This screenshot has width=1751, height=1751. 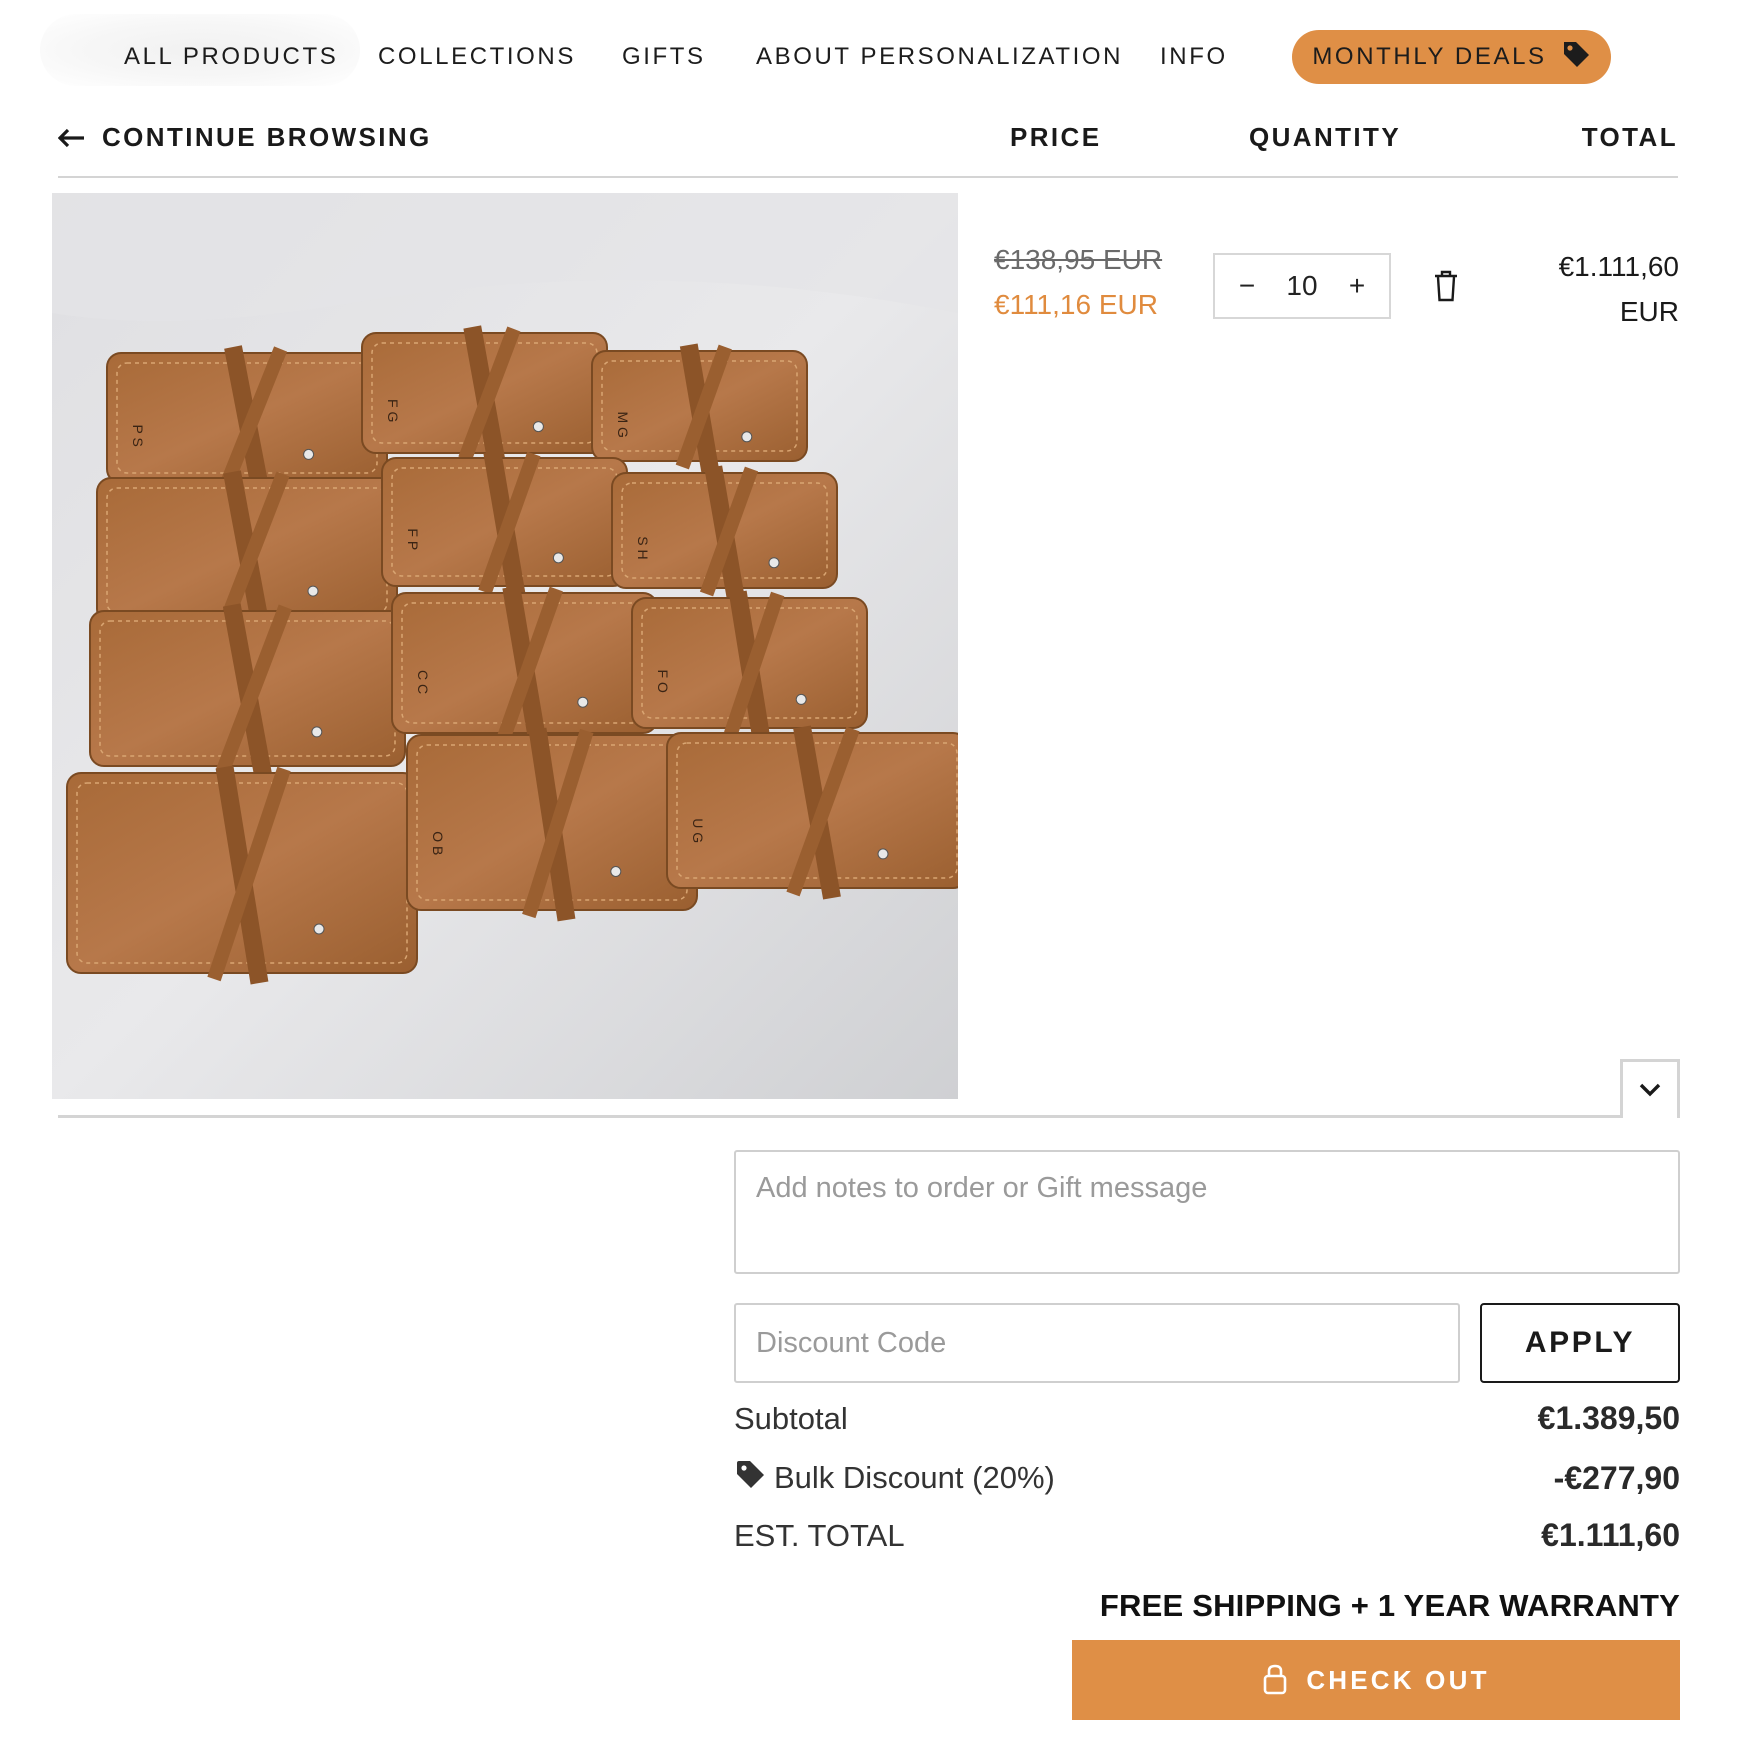 I want to click on nav-item-info: INFO, so click(x=1194, y=57).